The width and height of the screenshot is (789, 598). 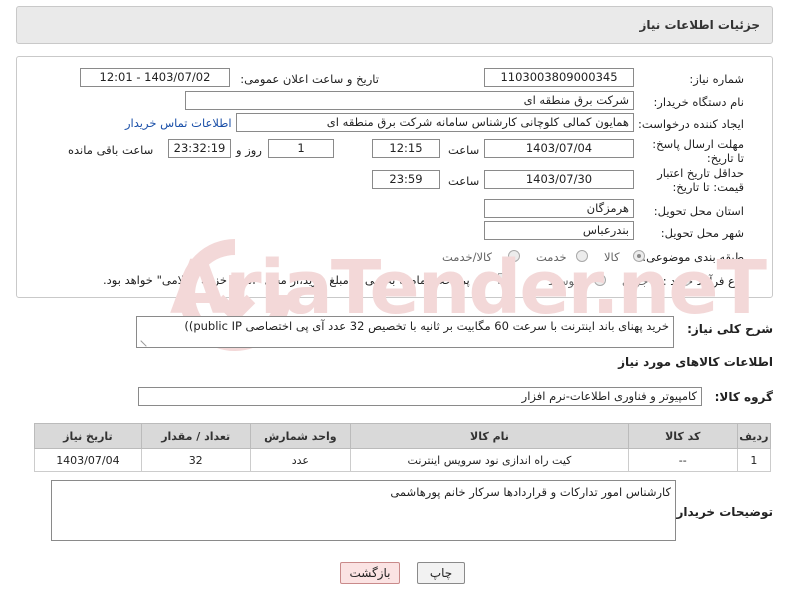 I want to click on category-goods-radio, so click(x=639, y=256).